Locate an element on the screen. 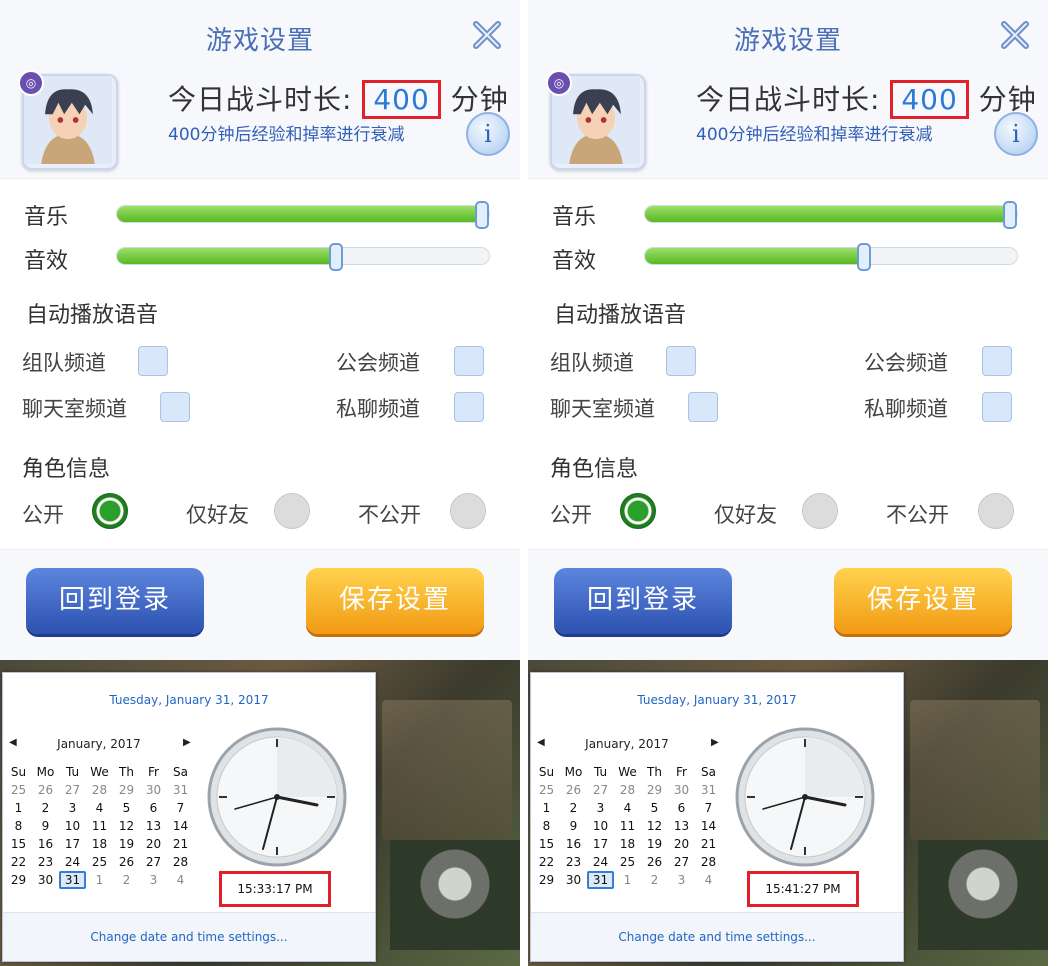 The height and width of the screenshot is (966, 1060). clock-time: 15:33:17 PM is located at coordinates (275, 889).